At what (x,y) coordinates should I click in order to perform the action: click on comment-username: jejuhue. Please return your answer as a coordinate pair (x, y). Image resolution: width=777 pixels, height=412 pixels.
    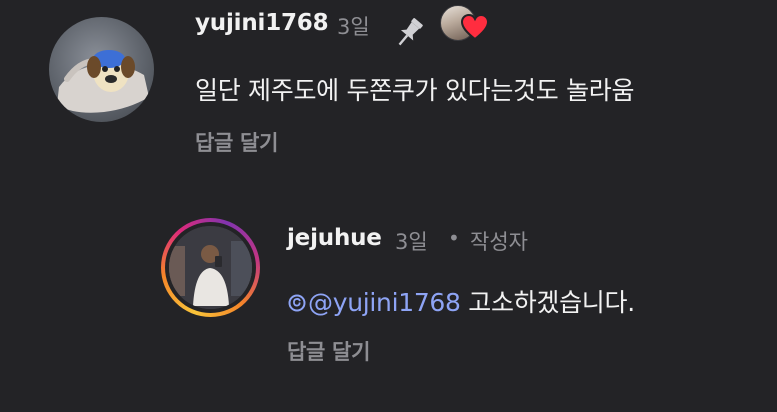
    Looking at the image, I should click on (334, 238).